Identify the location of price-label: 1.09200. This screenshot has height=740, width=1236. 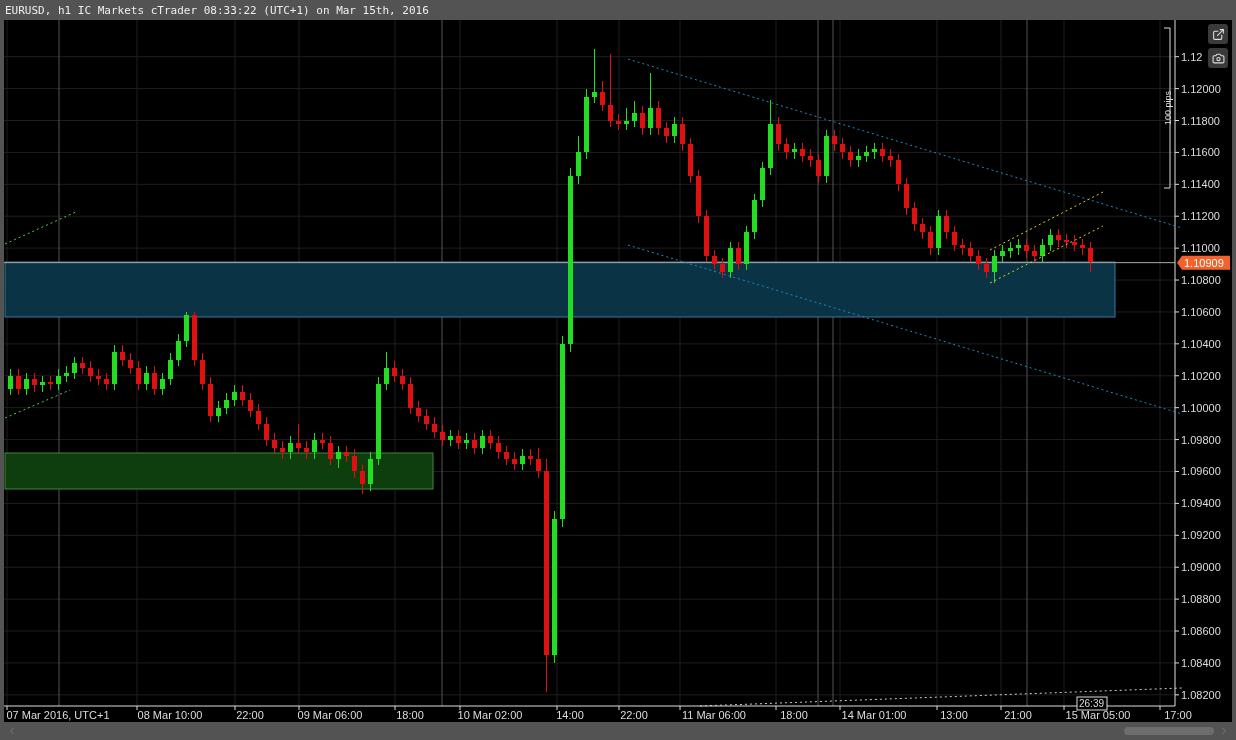
(1201, 535).